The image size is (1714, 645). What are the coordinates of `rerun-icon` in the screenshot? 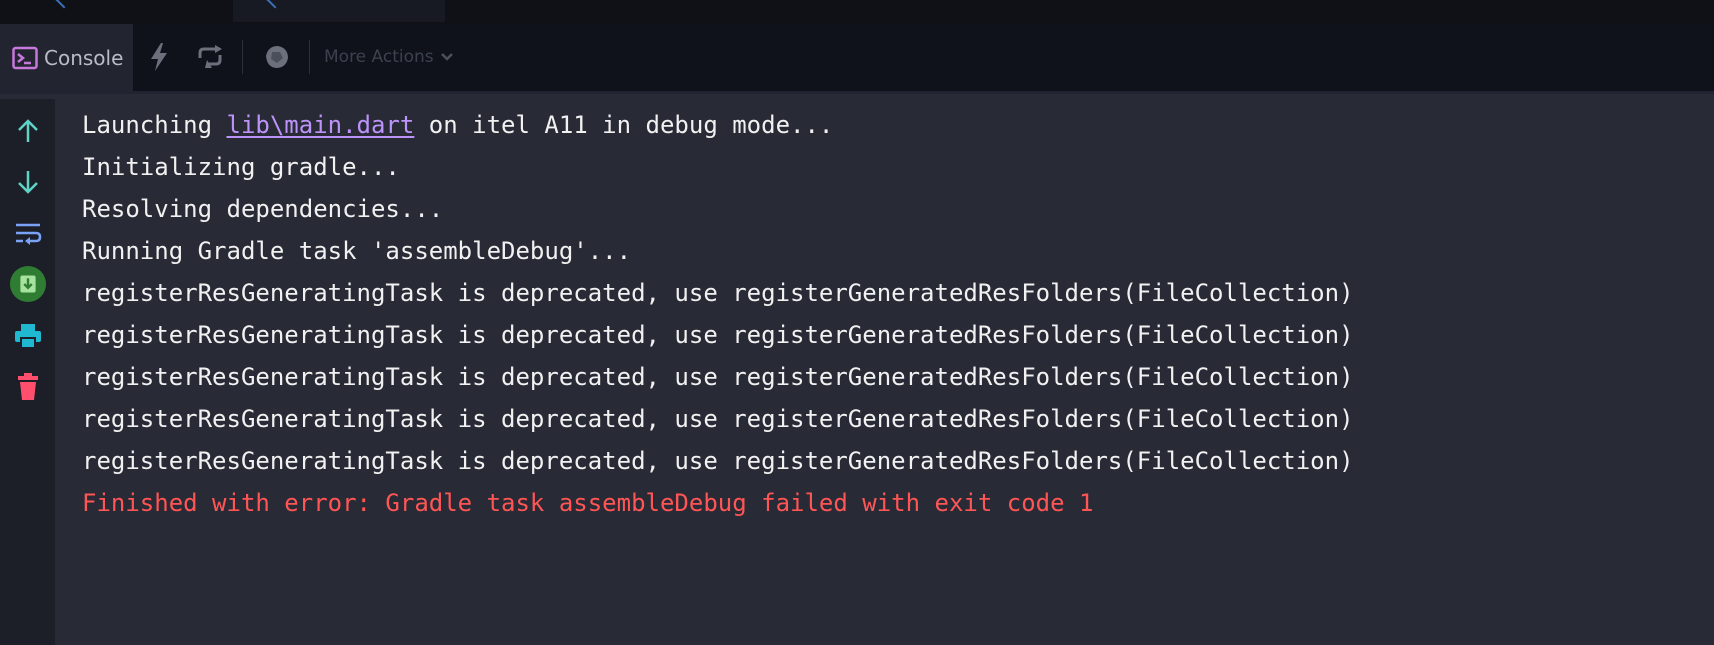 It's located at (210, 56).